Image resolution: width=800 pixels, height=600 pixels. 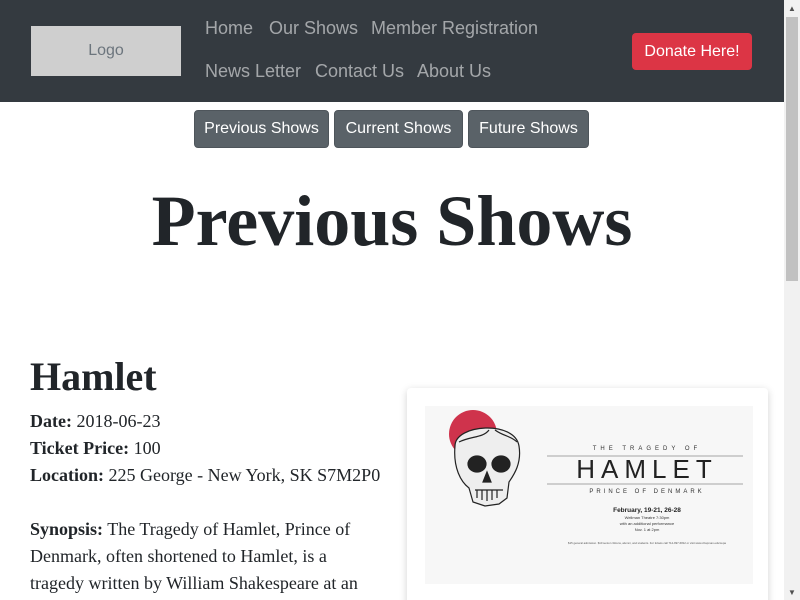 I want to click on scroll-down-arrow-icon: ▼, so click(x=792, y=592).